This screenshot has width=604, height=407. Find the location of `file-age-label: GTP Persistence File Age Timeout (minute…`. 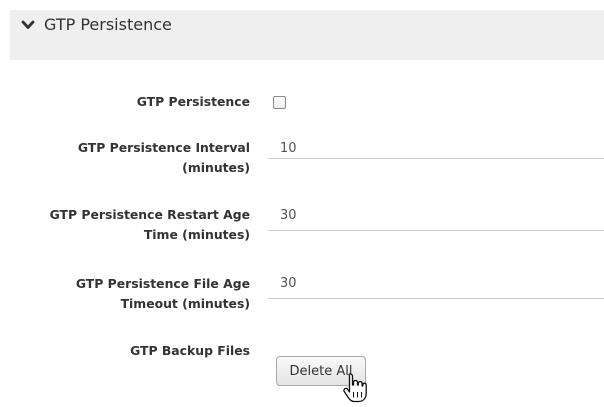

file-age-label: GTP Persistence File Age Timeout (minute… is located at coordinates (163, 294).